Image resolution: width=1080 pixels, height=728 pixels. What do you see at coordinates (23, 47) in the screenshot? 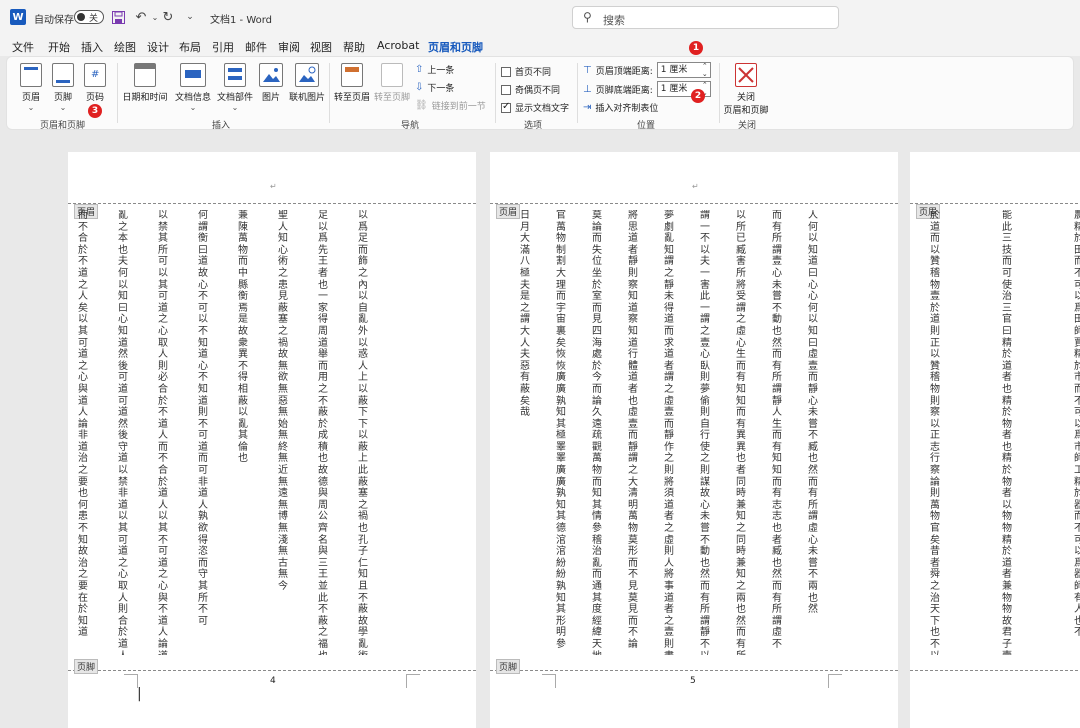
I see `tab-file: 文件` at bounding box center [23, 47].